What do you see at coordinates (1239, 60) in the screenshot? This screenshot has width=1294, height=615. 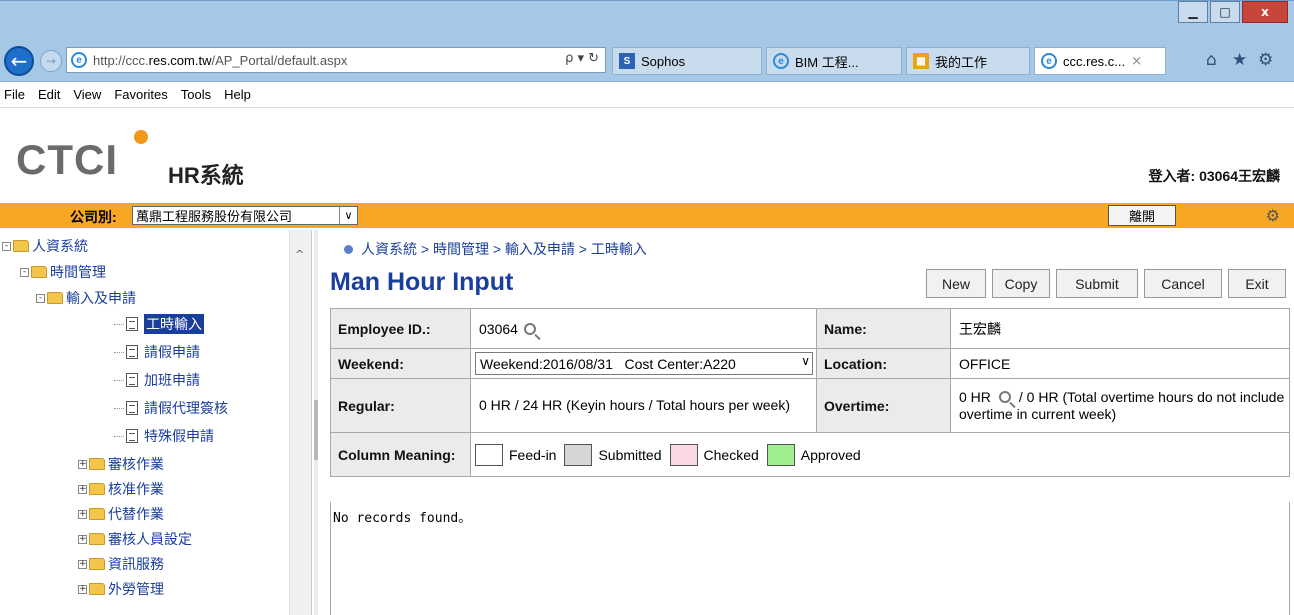 I see `favorites-star-icon: ★` at bounding box center [1239, 60].